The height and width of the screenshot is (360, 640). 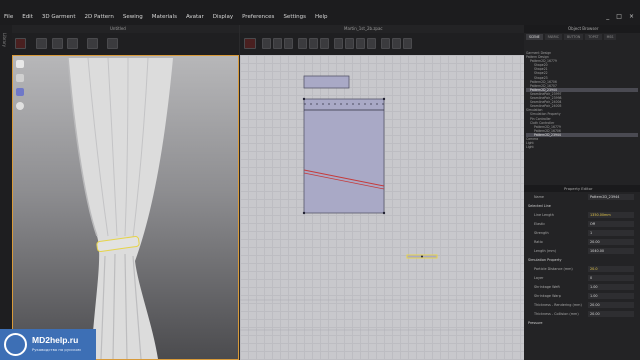 I want to click on tree-item: Light, so click(x=582, y=147).